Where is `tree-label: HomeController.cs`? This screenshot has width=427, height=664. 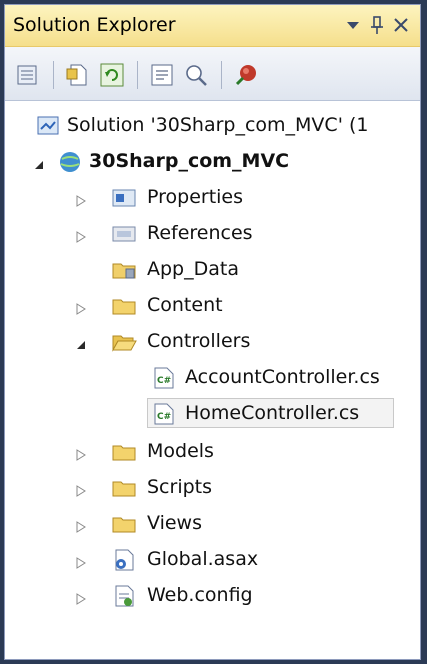
tree-label: HomeController.cs is located at coordinates (272, 413).